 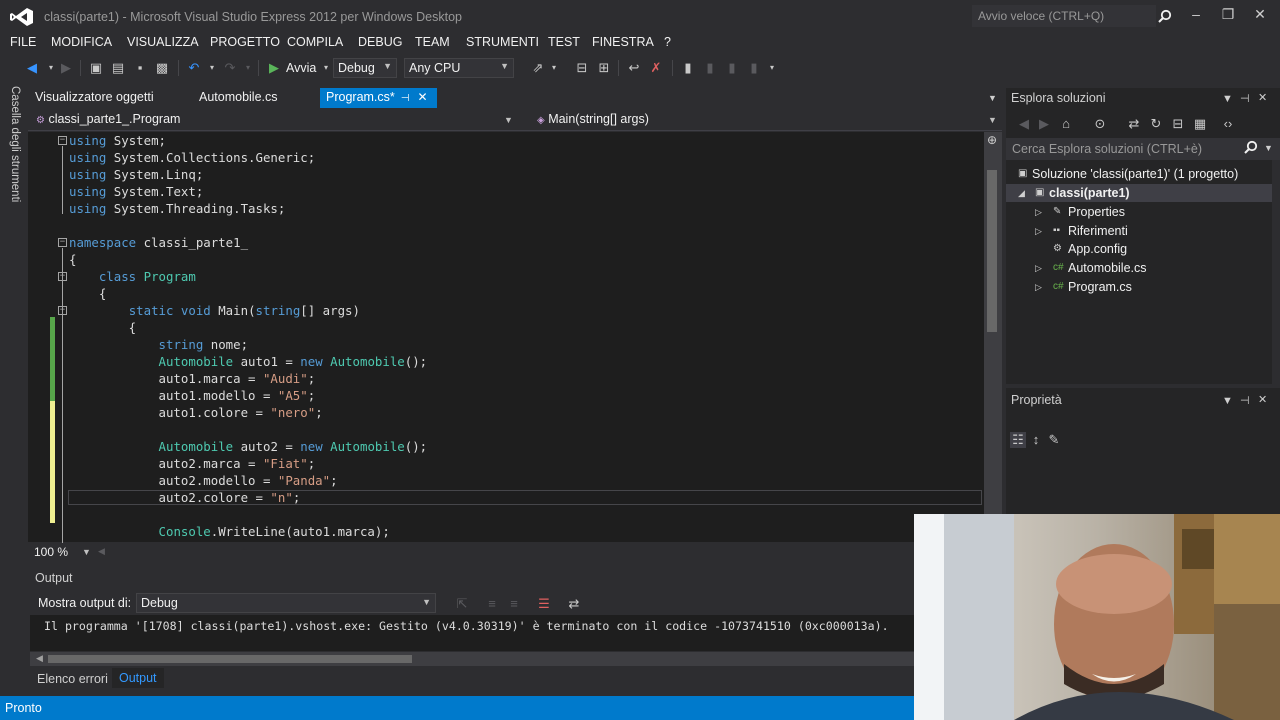 What do you see at coordinates (132, 276) in the screenshot?
I see `code-line: class Program` at bounding box center [132, 276].